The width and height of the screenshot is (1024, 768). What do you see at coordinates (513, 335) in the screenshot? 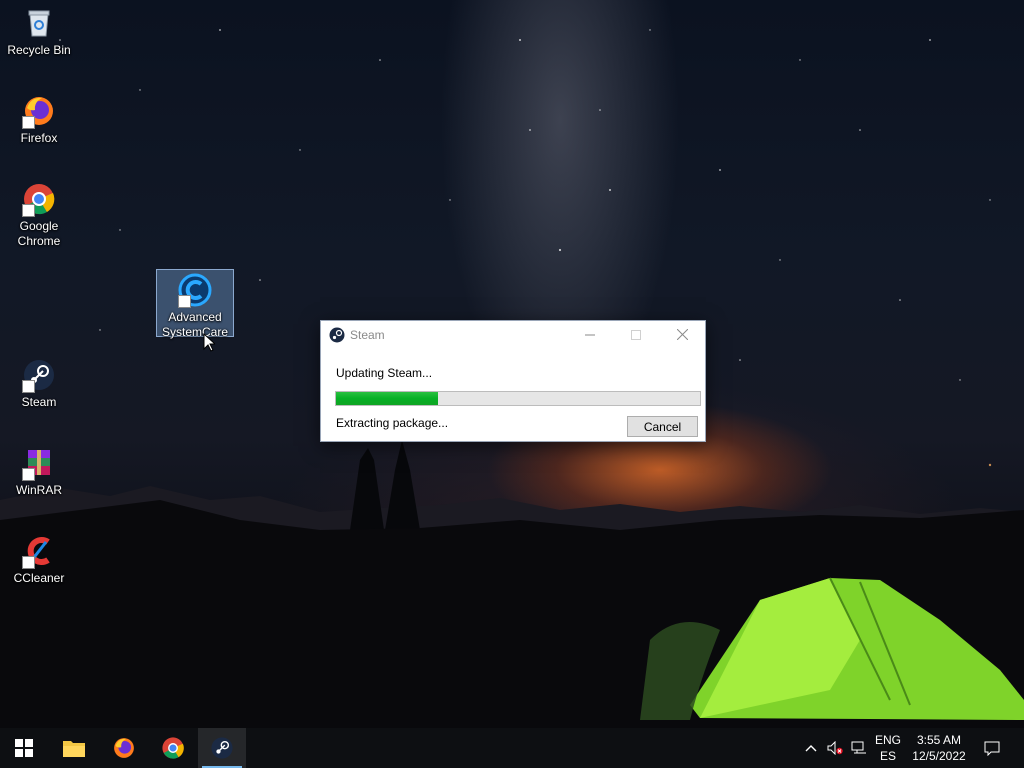
I see `dialog-titlebar: Steam` at bounding box center [513, 335].